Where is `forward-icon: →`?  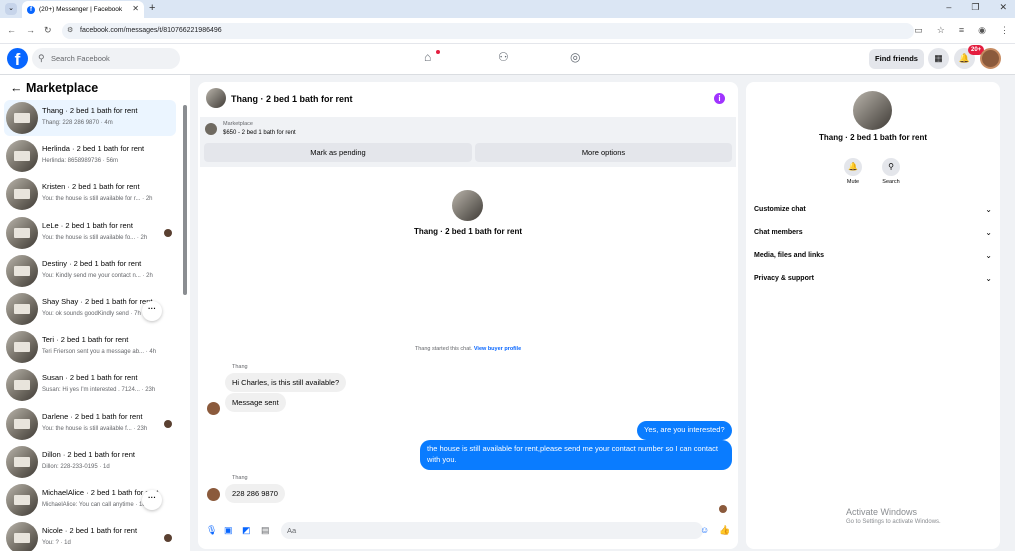 forward-icon: → is located at coordinates (30, 30).